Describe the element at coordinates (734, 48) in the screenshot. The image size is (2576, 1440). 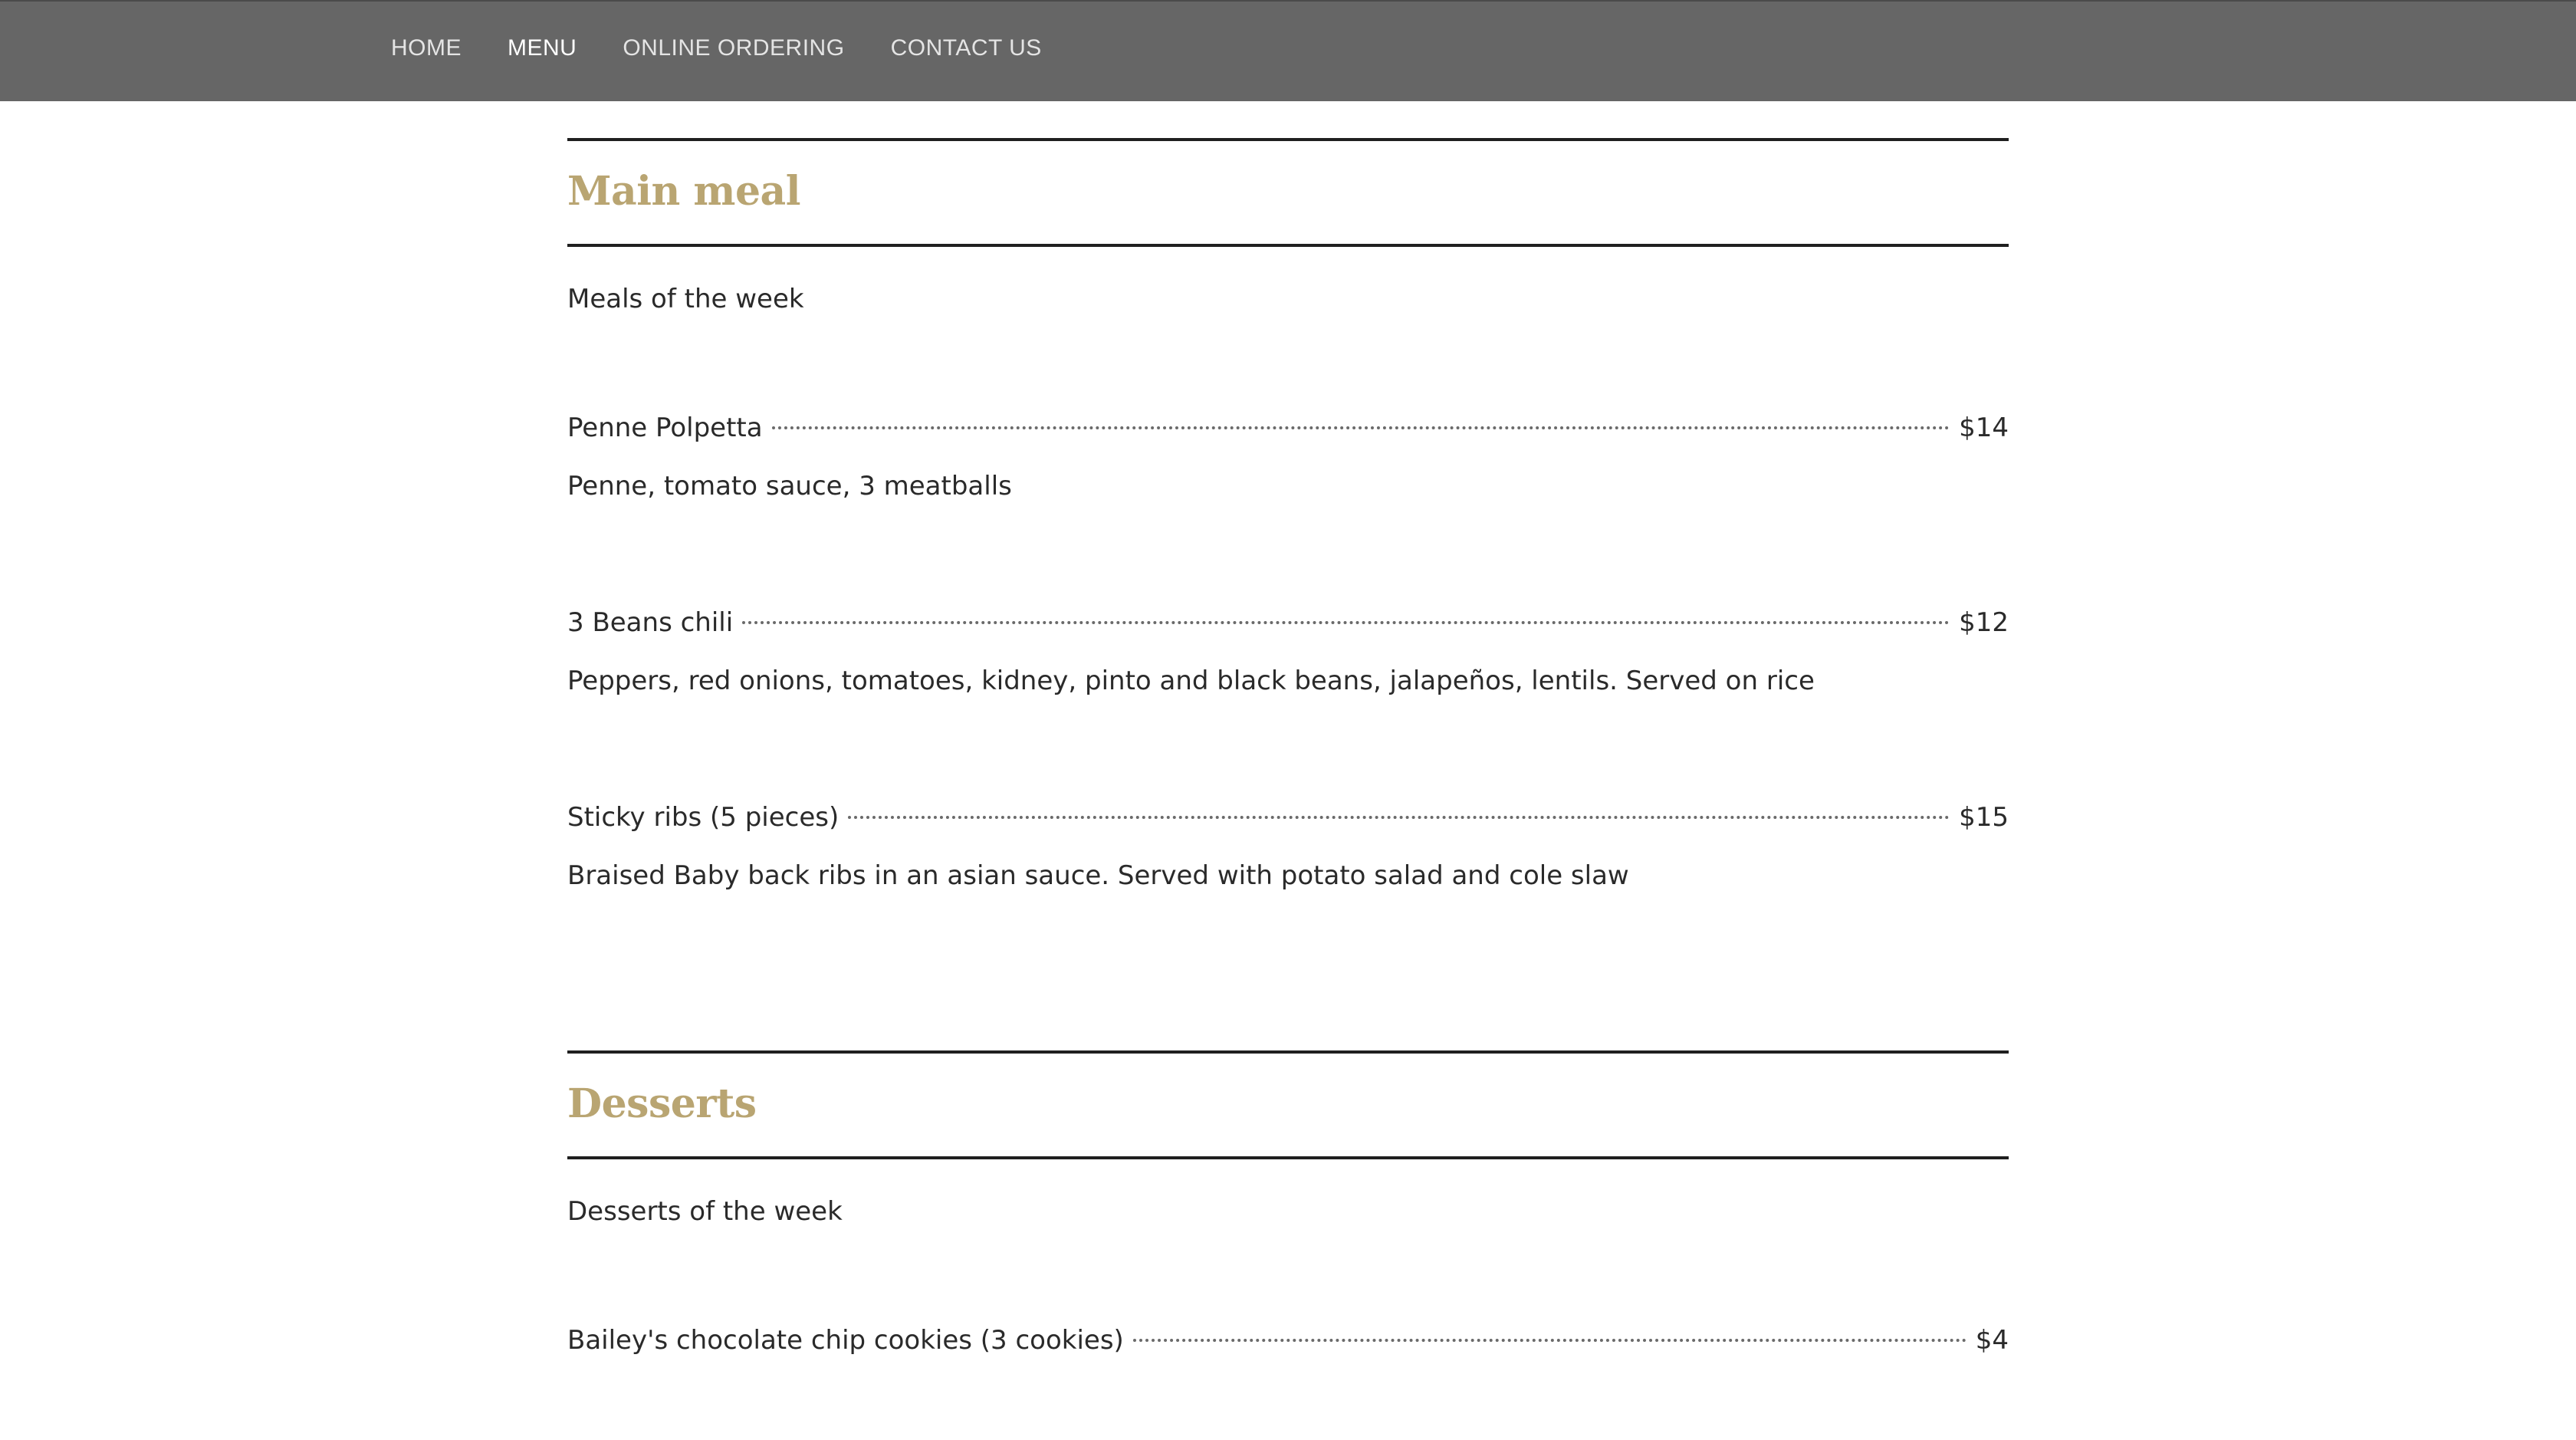
I see `nav-online-ordering-link: ONLINE ORDERING` at that location.